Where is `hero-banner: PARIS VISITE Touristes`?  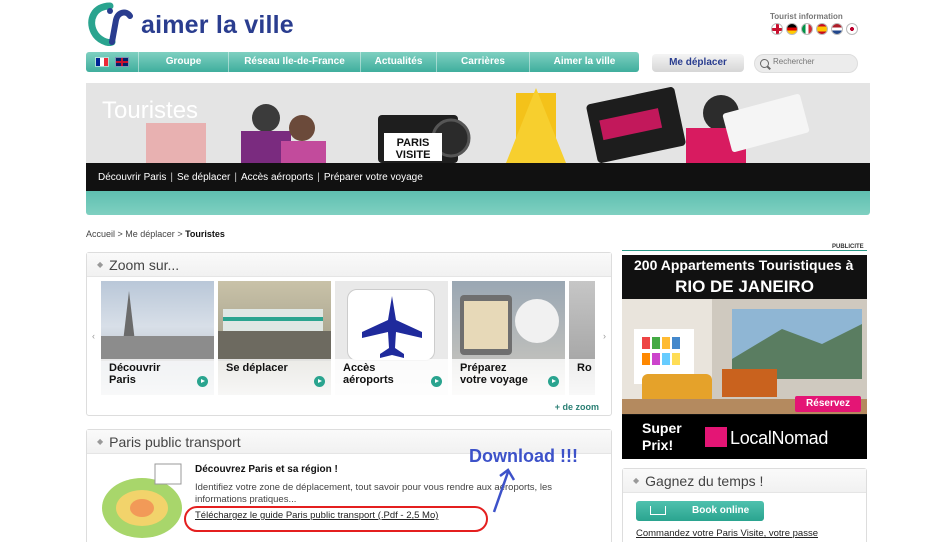
hero-banner: PARIS VISITE Touristes is located at coordinates (478, 123).